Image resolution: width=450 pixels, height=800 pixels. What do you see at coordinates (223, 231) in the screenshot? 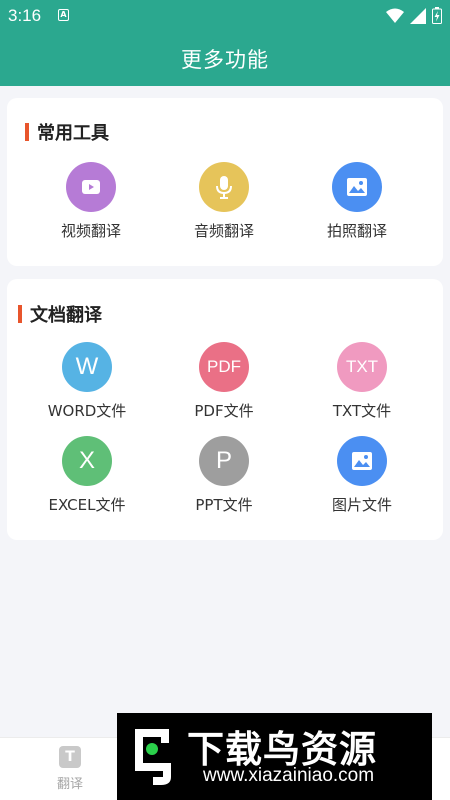
I see `item-label: 音频翻译` at bounding box center [223, 231].